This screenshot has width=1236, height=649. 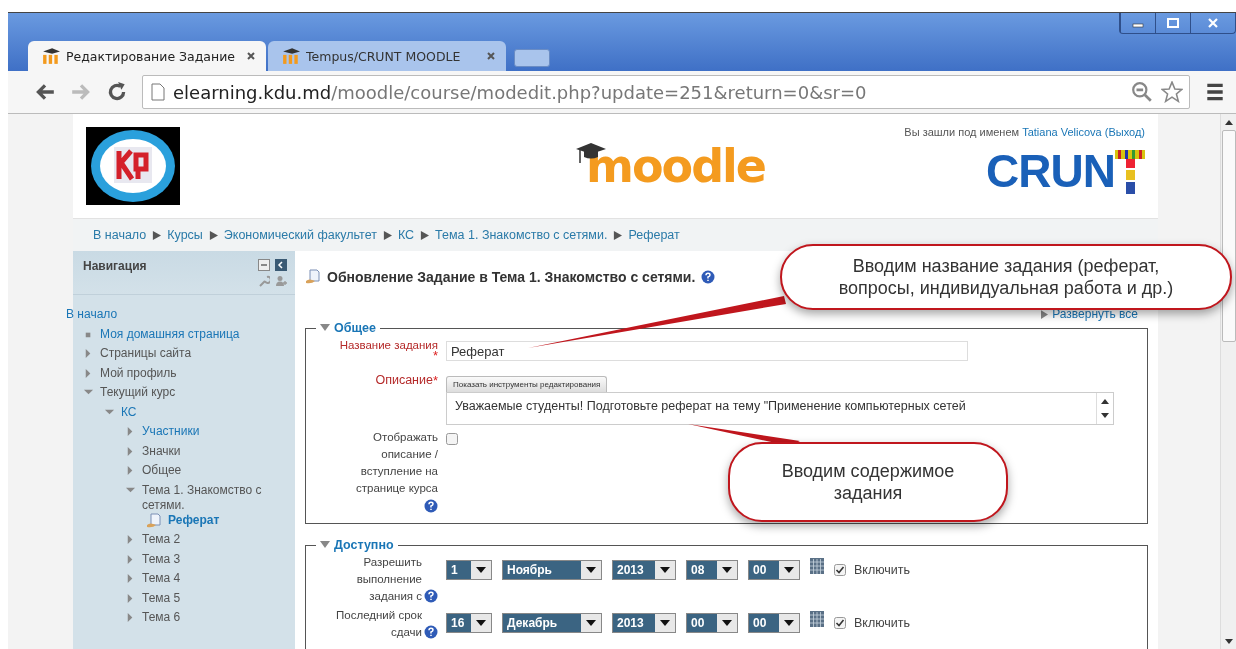 I want to click on browser-tab: Tempus/CRUNT MOODLE, so click(x=387, y=56).